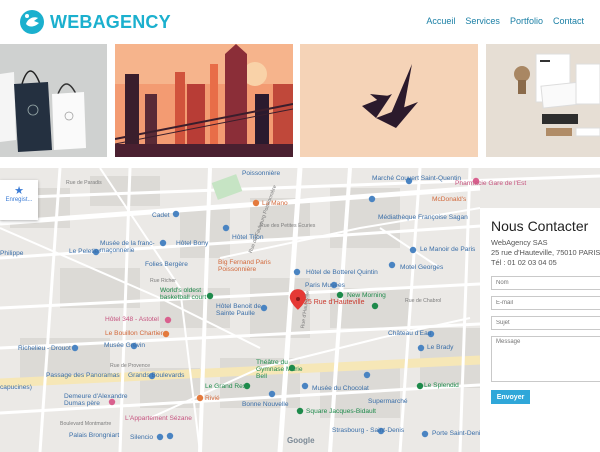  I want to click on map-place: Le Grand Rex, so click(225, 386).